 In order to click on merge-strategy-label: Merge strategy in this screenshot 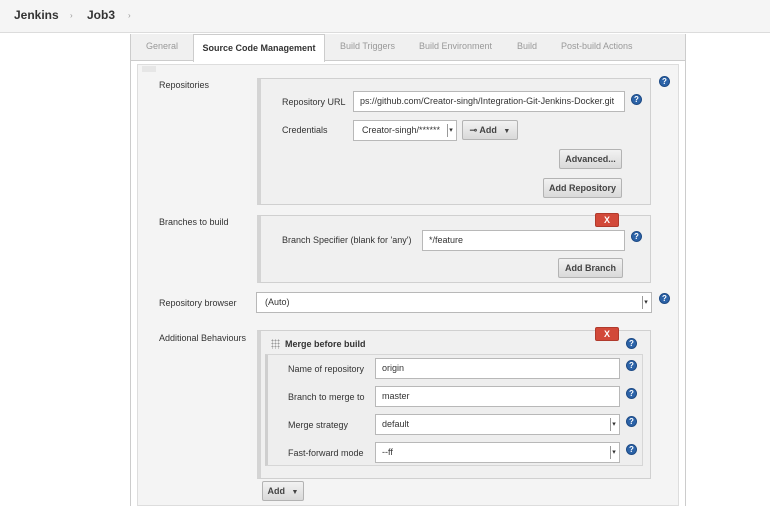, I will do `click(318, 425)`.